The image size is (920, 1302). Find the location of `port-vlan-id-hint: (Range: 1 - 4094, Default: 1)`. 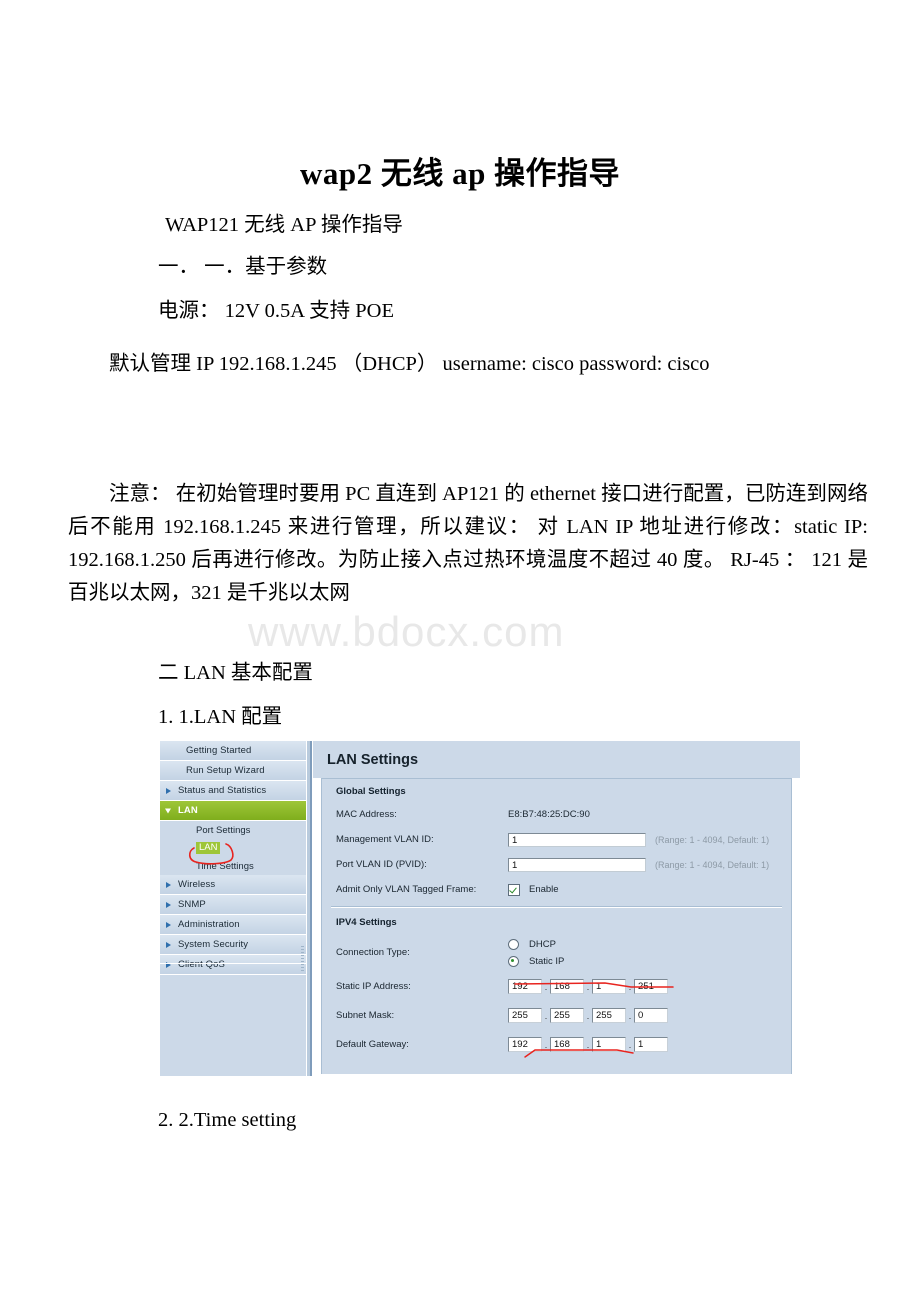

port-vlan-id-hint: (Range: 1 - 4094, Default: 1) is located at coordinates (712, 864).